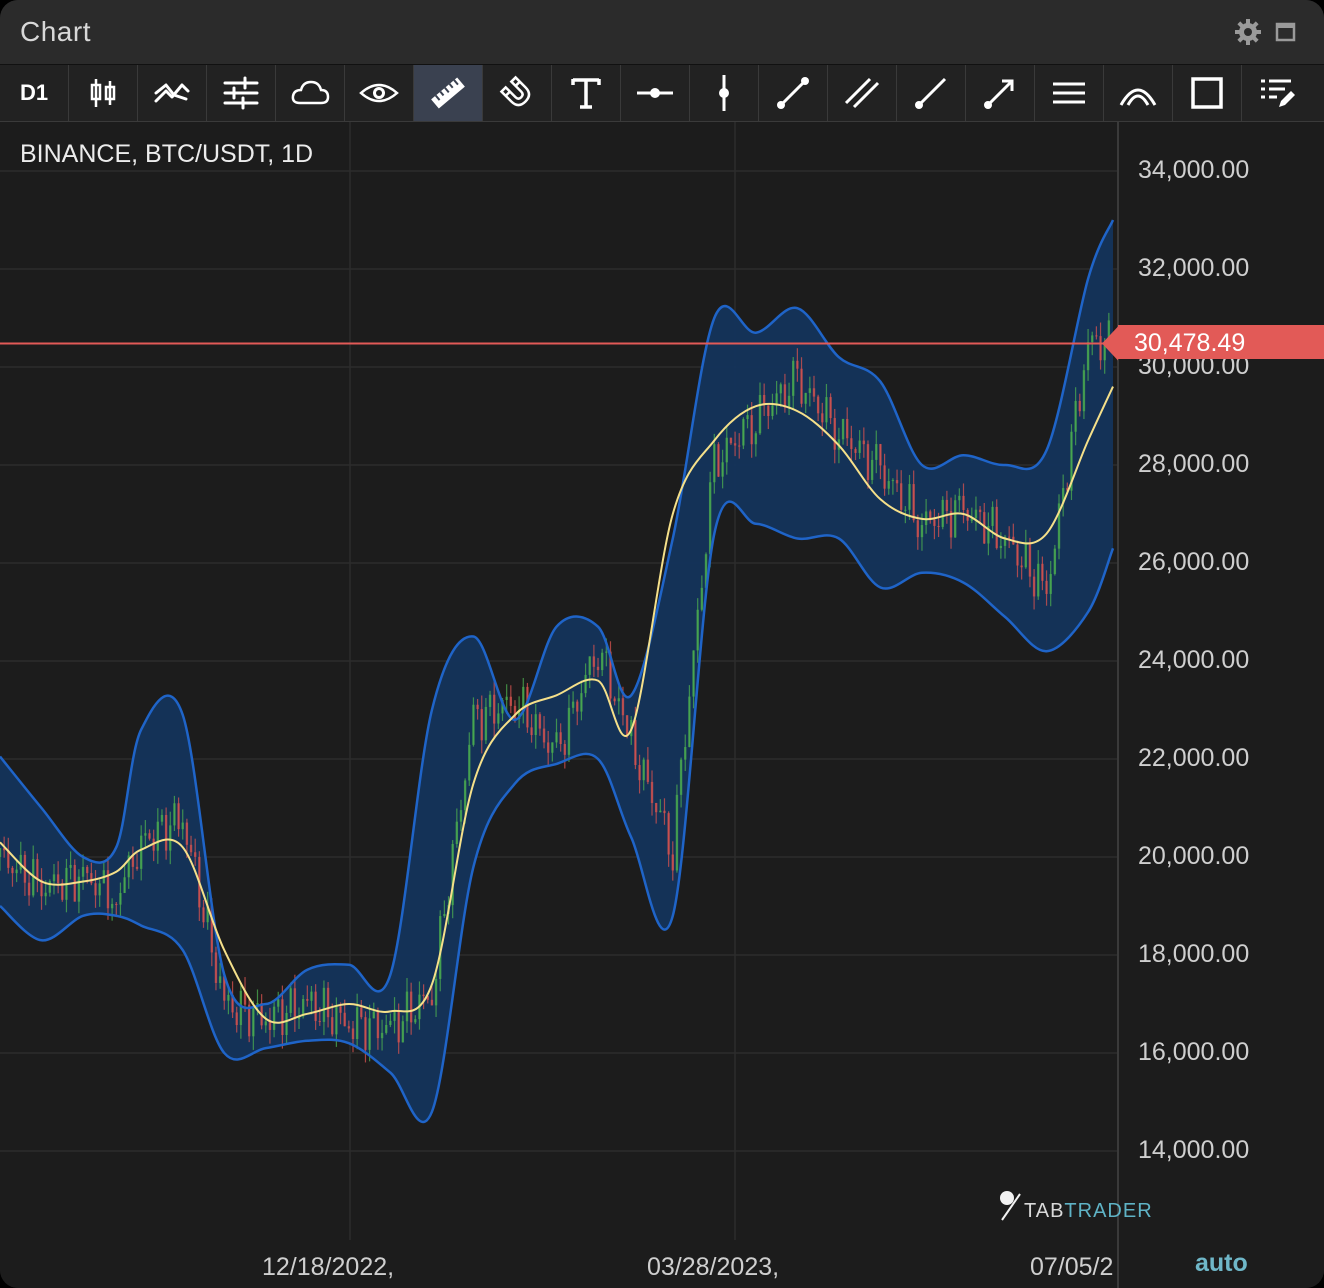 Image resolution: width=1324 pixels, height=1288 pixels. I want to click on drawings-list-button, so click(1276, 93).